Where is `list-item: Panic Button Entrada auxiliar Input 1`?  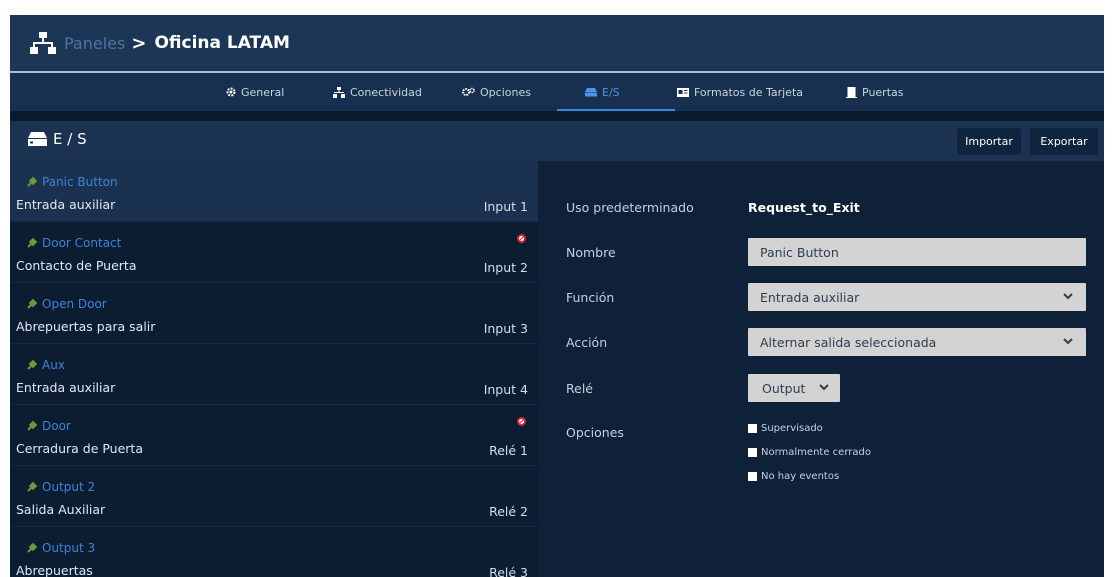
list-item: Panic Button Entrada auxiliar Input 1 is located at coordinates (274, 191).